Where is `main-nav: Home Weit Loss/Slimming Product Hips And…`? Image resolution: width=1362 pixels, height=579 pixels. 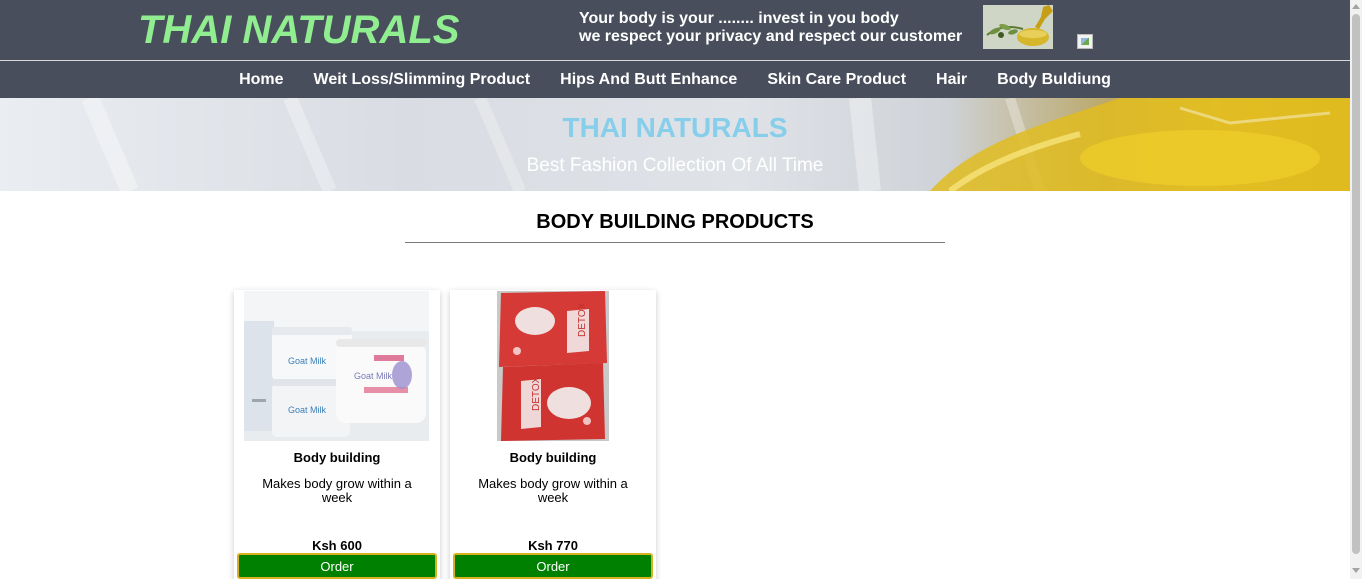
main-nav: Home Weit Loss/Slimming Product Hips And… is located at coordinates (675, 79).